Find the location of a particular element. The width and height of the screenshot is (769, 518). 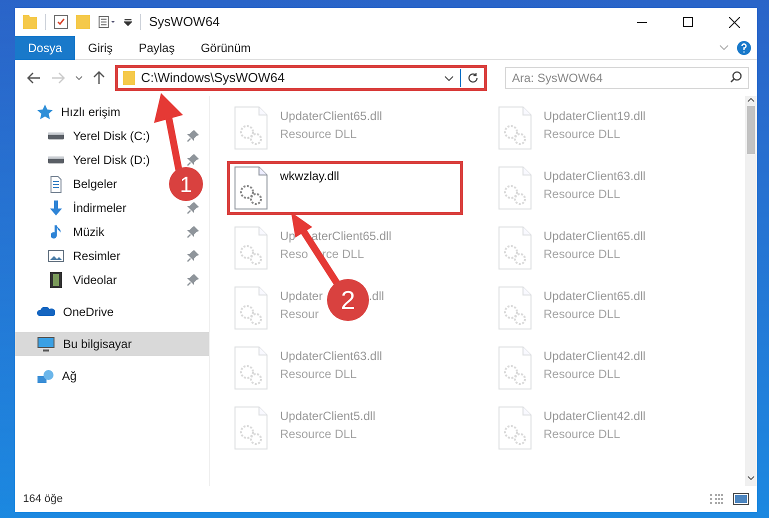

selection-frame: wkwzlay.dll is located at coordinates (345, 188).